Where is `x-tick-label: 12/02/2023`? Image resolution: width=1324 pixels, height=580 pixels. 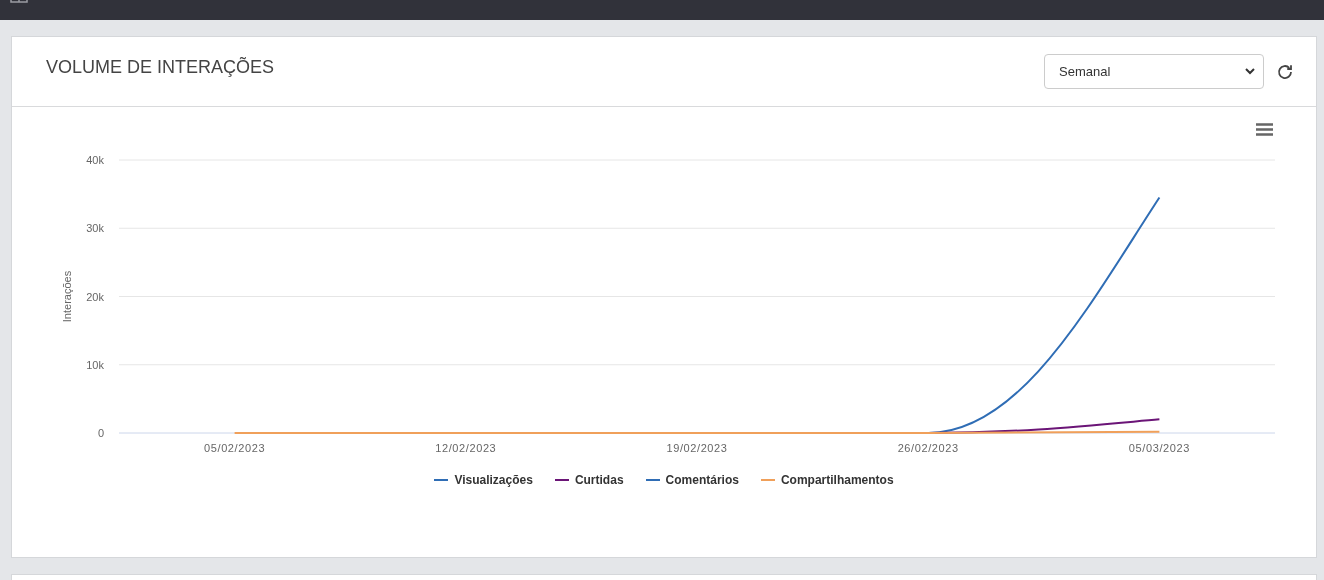
x-tick-label: 12/02/2023 is located at coordinates (466, 448).